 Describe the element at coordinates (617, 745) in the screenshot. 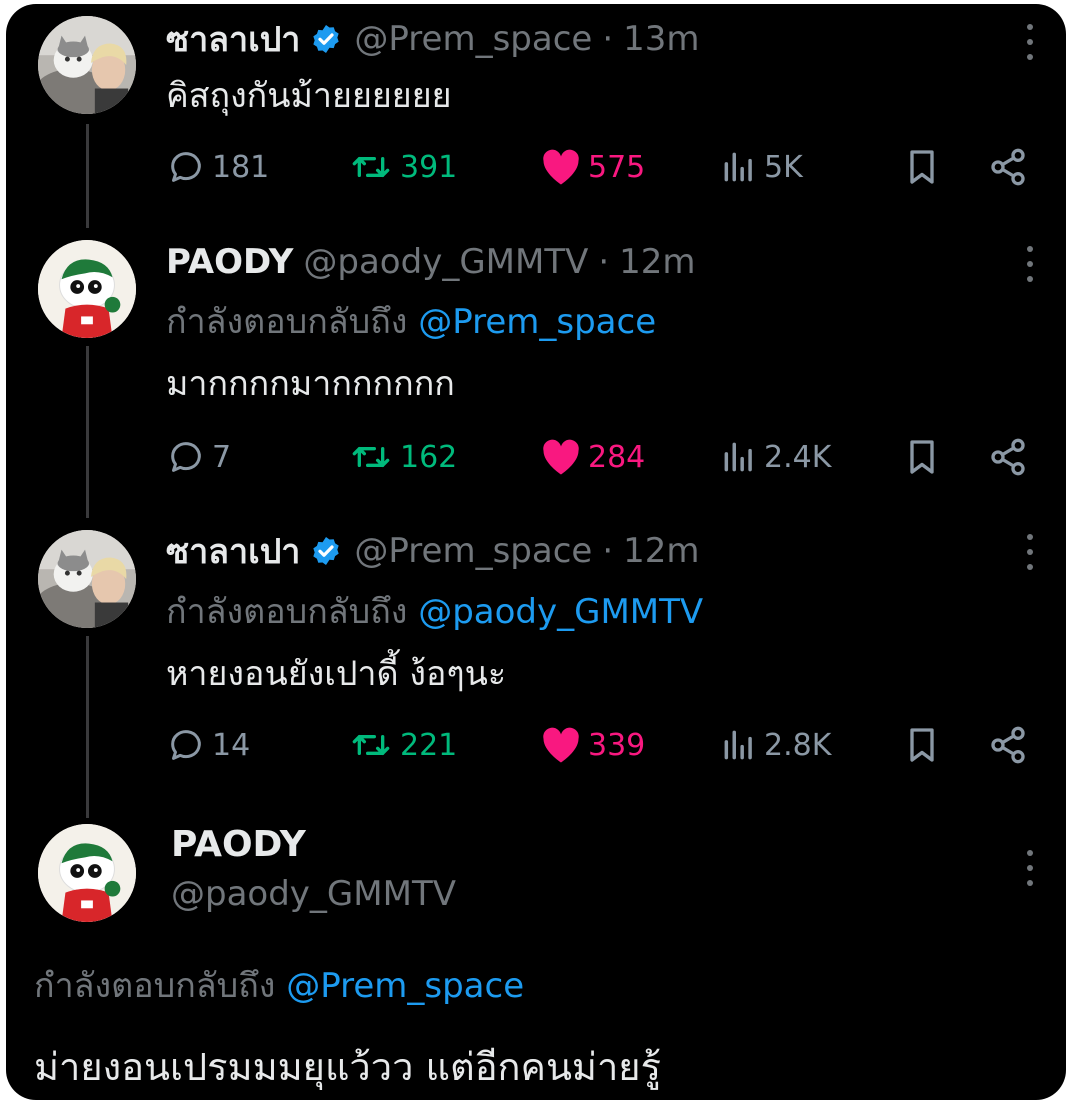

I see `like-count: 339` at that location.